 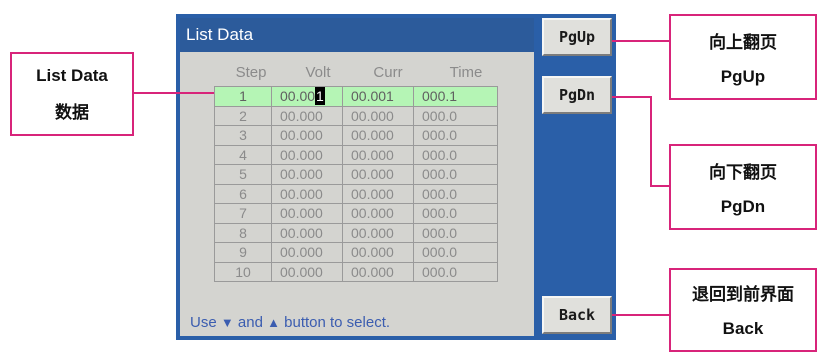 What do you see at coordinates (290, 322) in the screenshot?
I see `navigation-hint: Use ▼ and ▲ button to select.` at bounding box center [290, 322].